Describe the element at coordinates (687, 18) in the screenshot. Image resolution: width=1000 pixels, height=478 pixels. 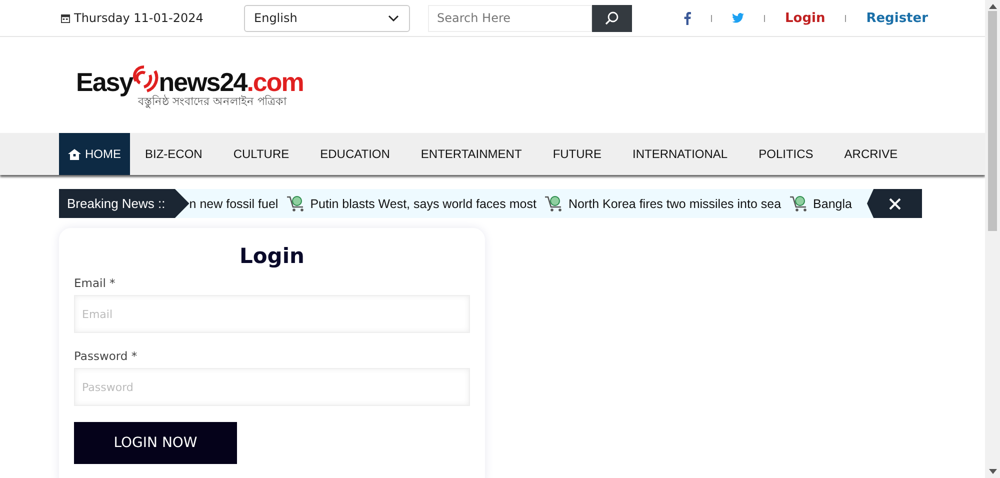
I see `facebook-icon` at that location.